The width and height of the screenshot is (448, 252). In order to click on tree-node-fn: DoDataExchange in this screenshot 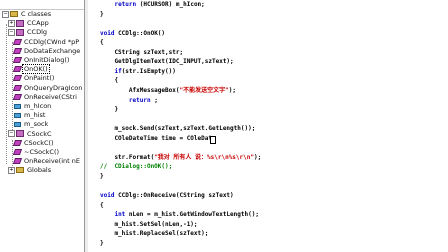, I will do `click(46, 51)`.